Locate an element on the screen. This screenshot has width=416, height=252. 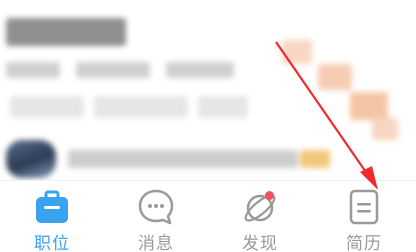
blurred-company-logo is located at coordinates (31, 159).